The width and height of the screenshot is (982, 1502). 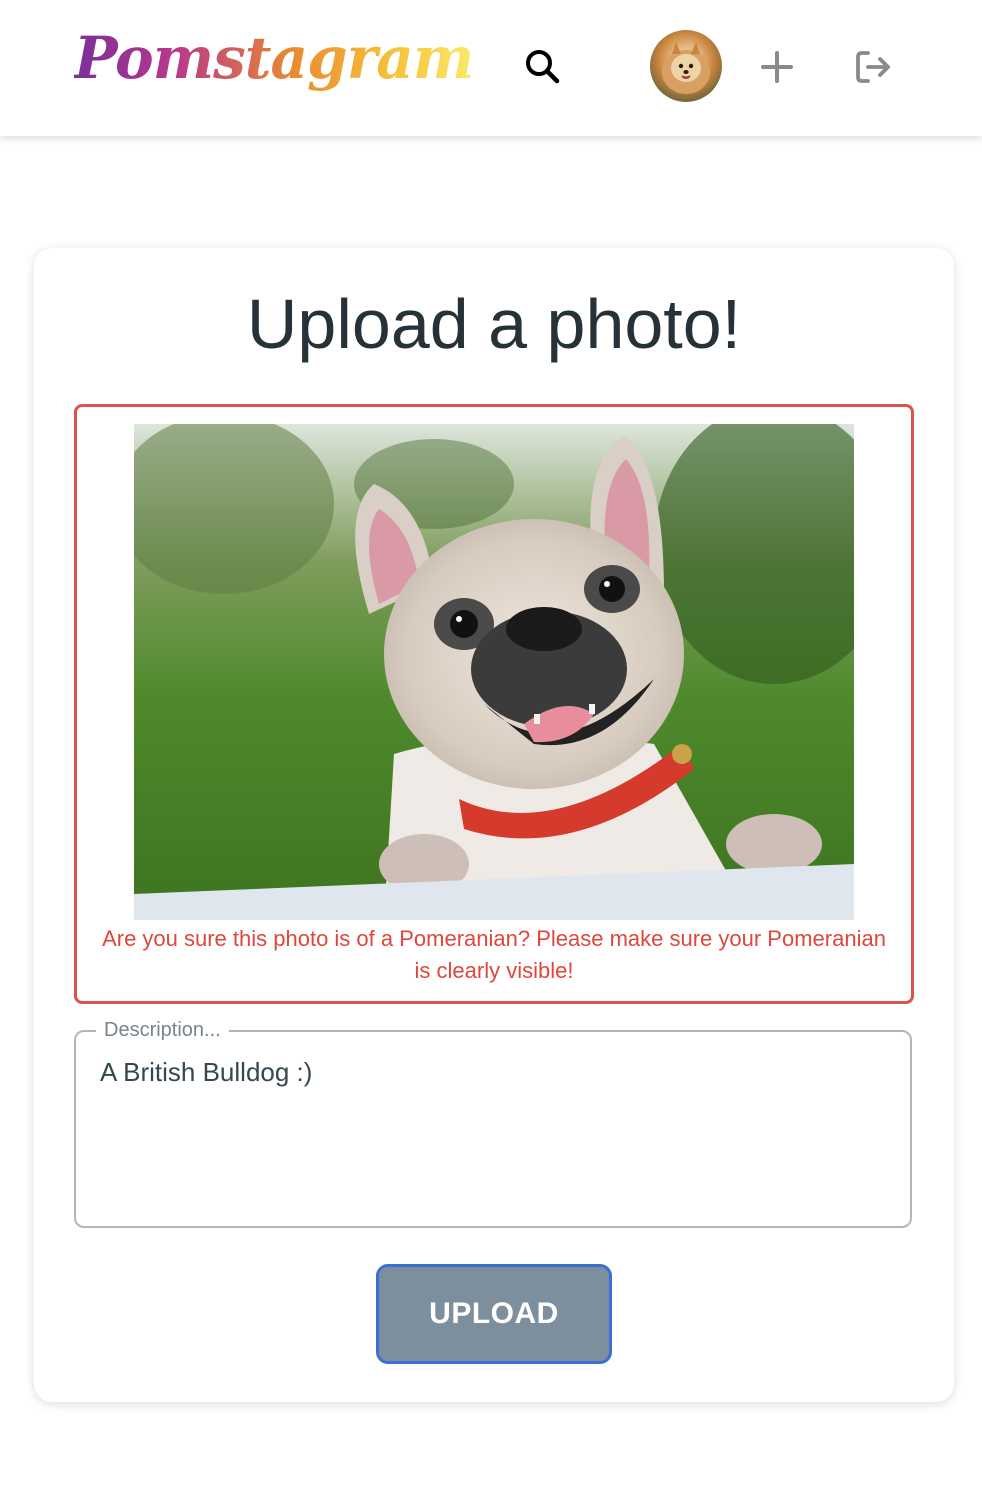 I want to click on pomstagram-logo: Pomstagram, so click(x=274, y=58).